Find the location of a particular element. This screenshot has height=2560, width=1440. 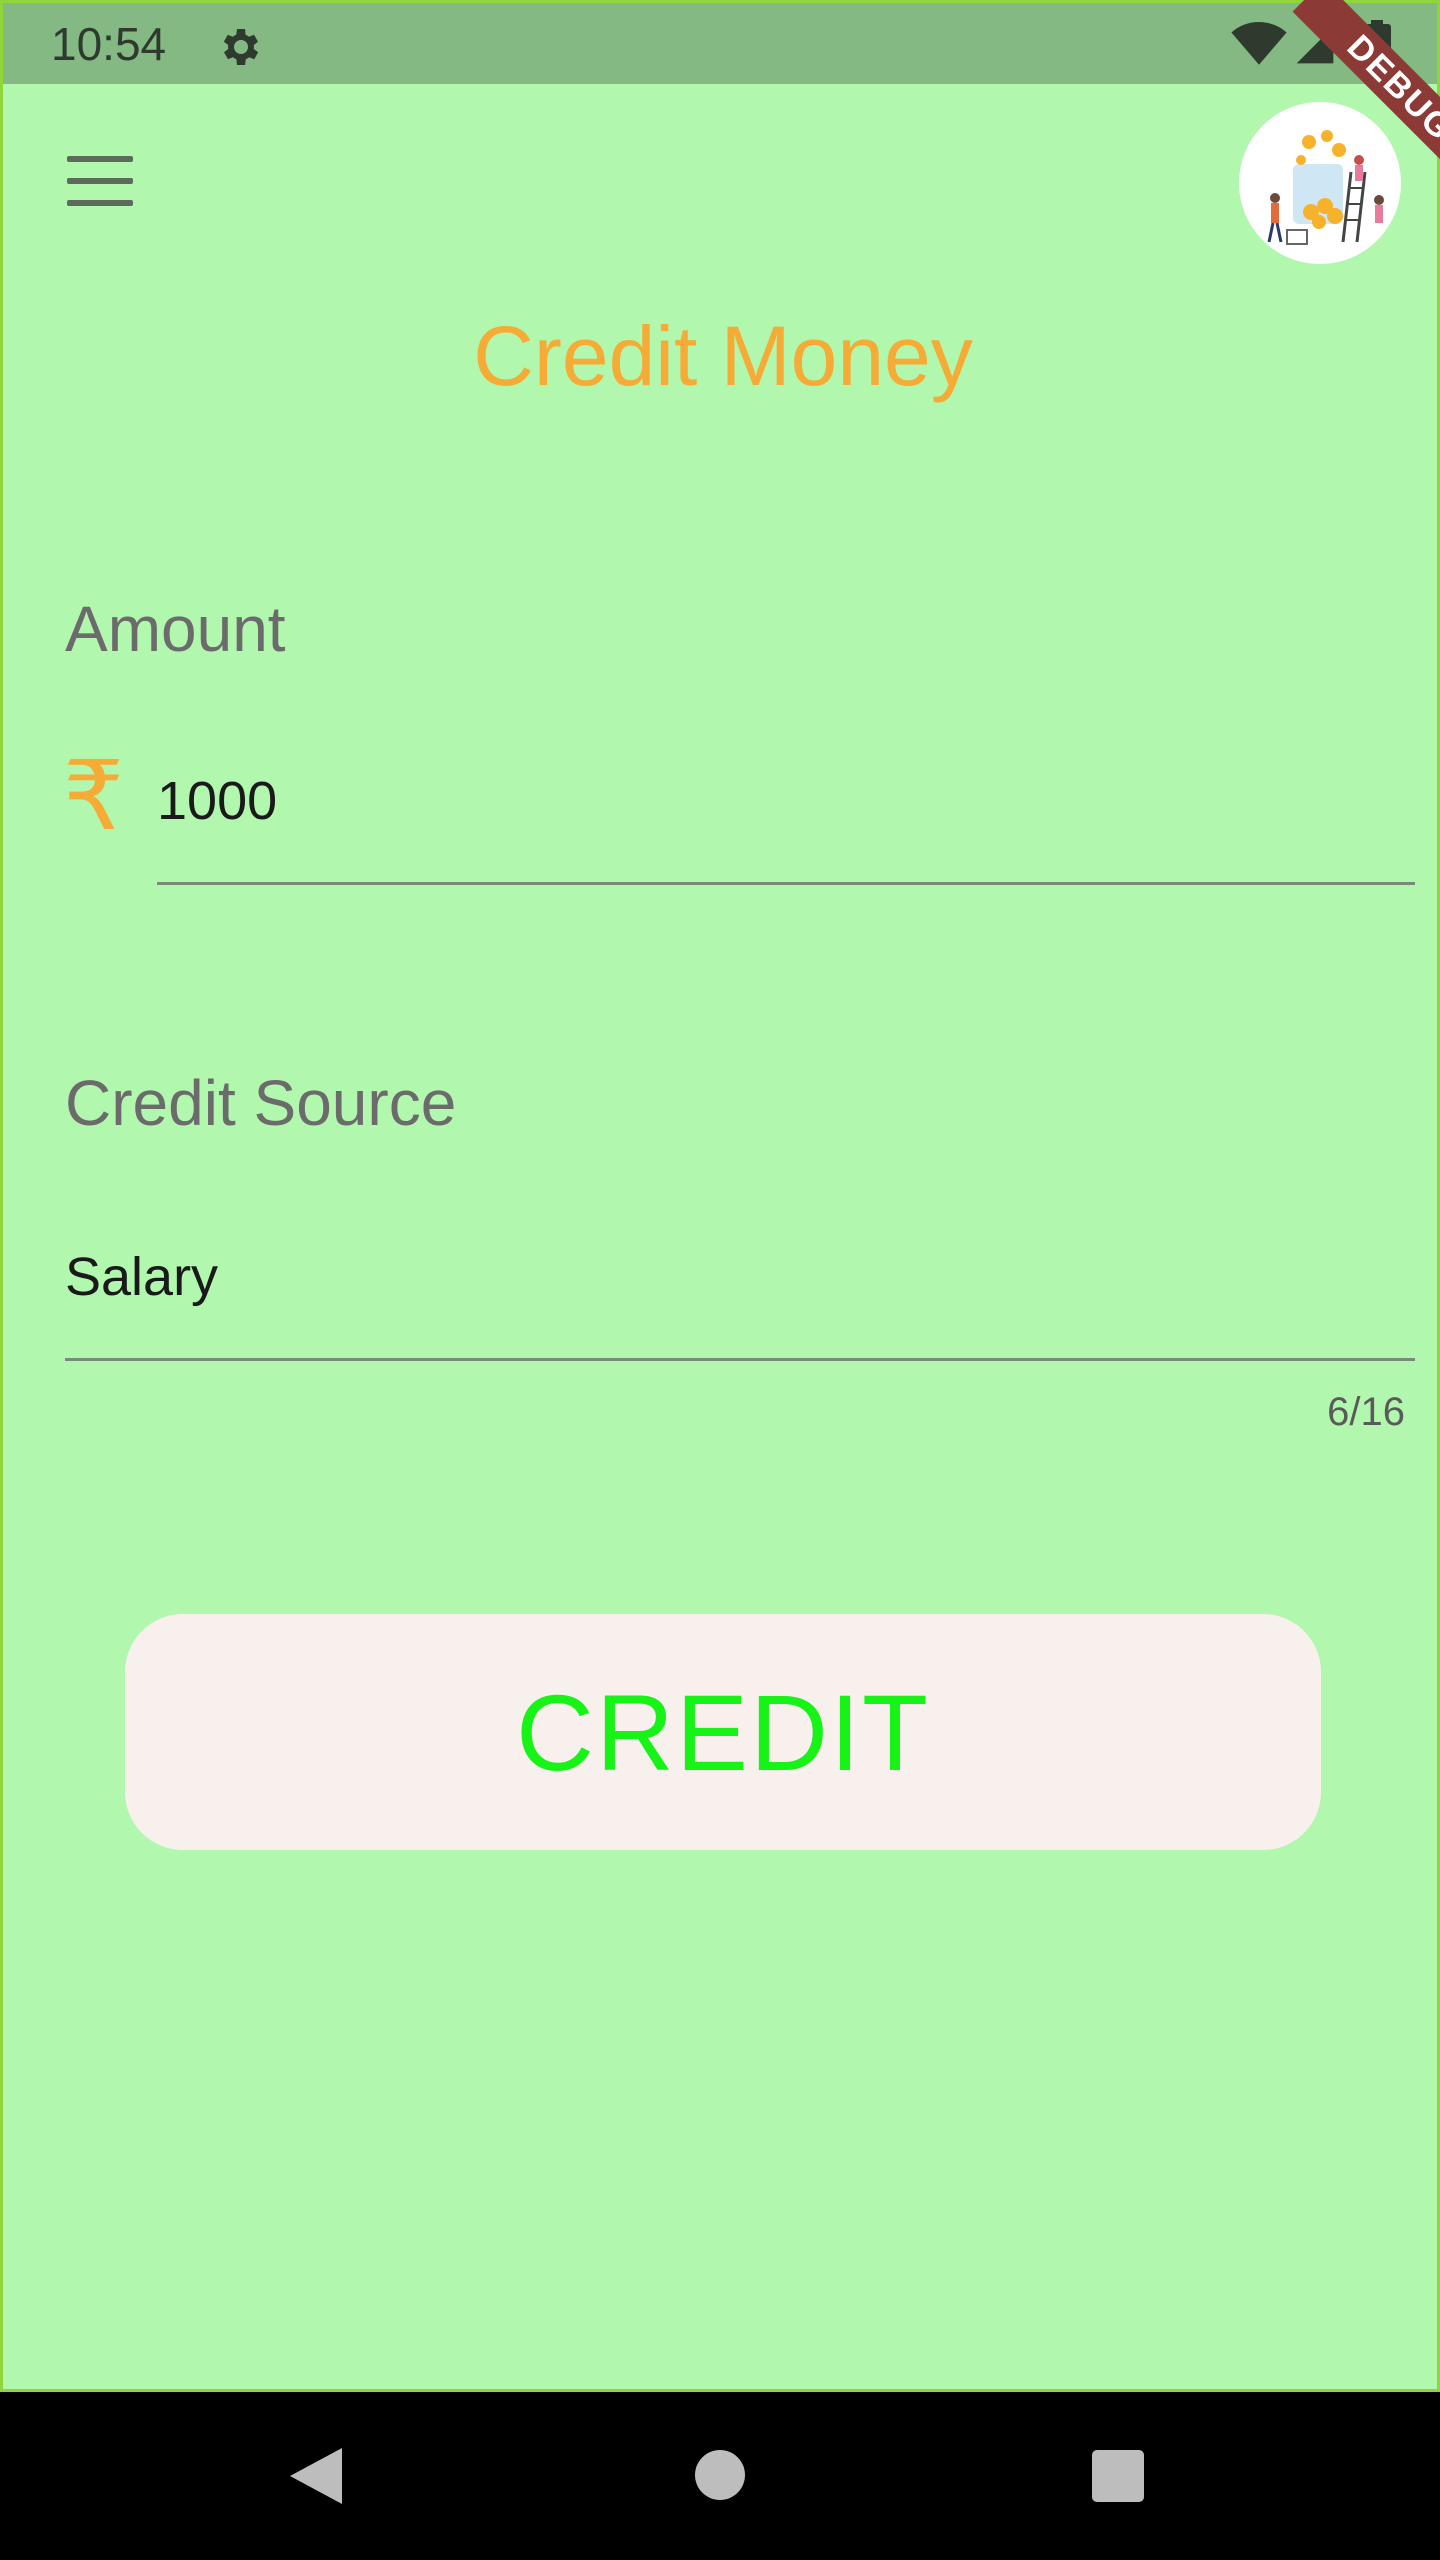

credit-source-label: Credit Source is located at coordinates (261, 1103).